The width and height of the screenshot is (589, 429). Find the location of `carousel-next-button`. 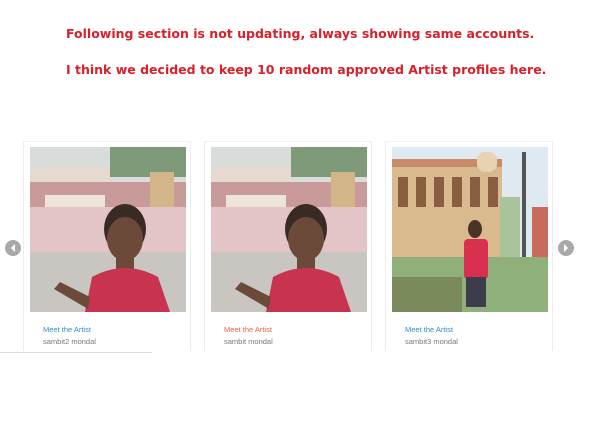

carousel-next-button is located at coordinates (566, 248).